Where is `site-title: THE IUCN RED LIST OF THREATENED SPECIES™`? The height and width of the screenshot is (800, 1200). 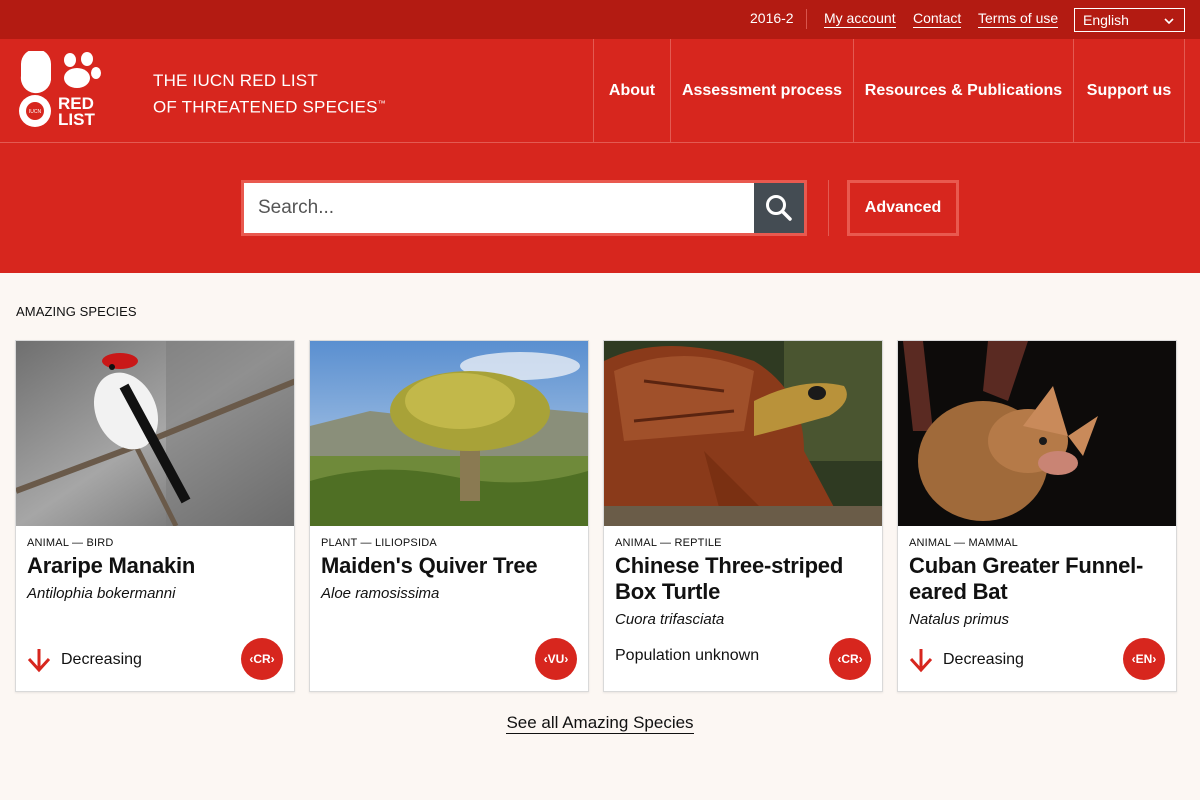 site-title: THE IUCN RED LIST OF THREATENED SPECIES™ is located at coordinates (269, 94).